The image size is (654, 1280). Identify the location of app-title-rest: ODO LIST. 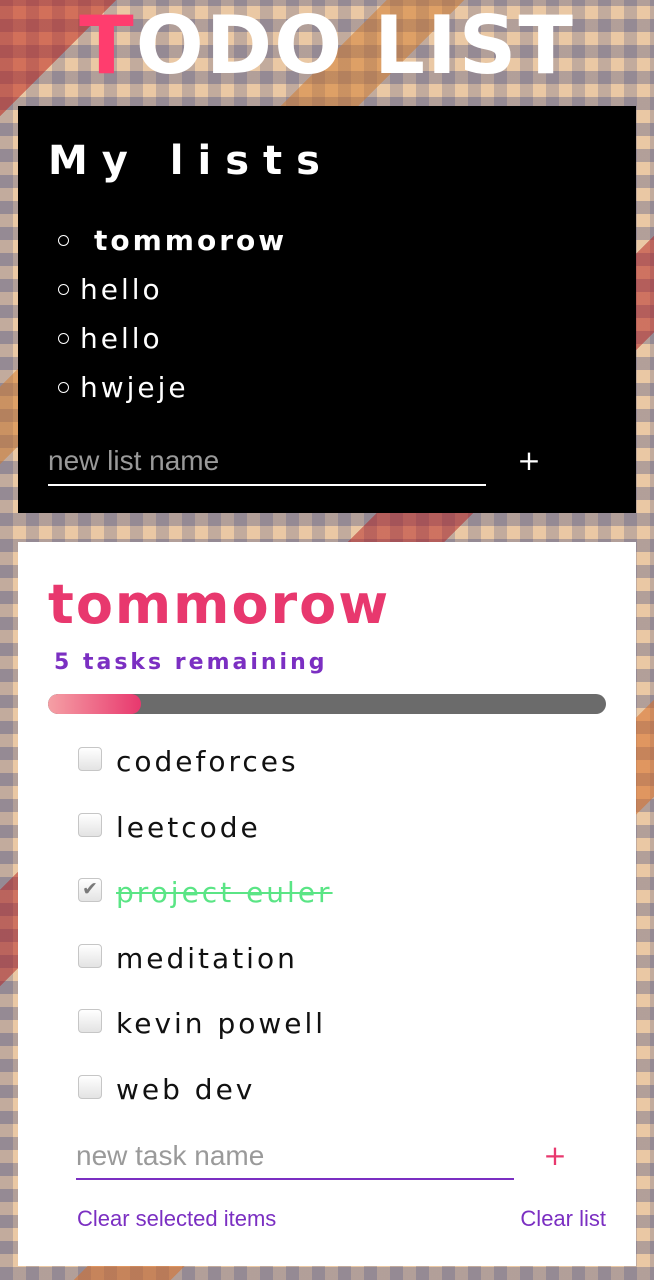
(355, 46).